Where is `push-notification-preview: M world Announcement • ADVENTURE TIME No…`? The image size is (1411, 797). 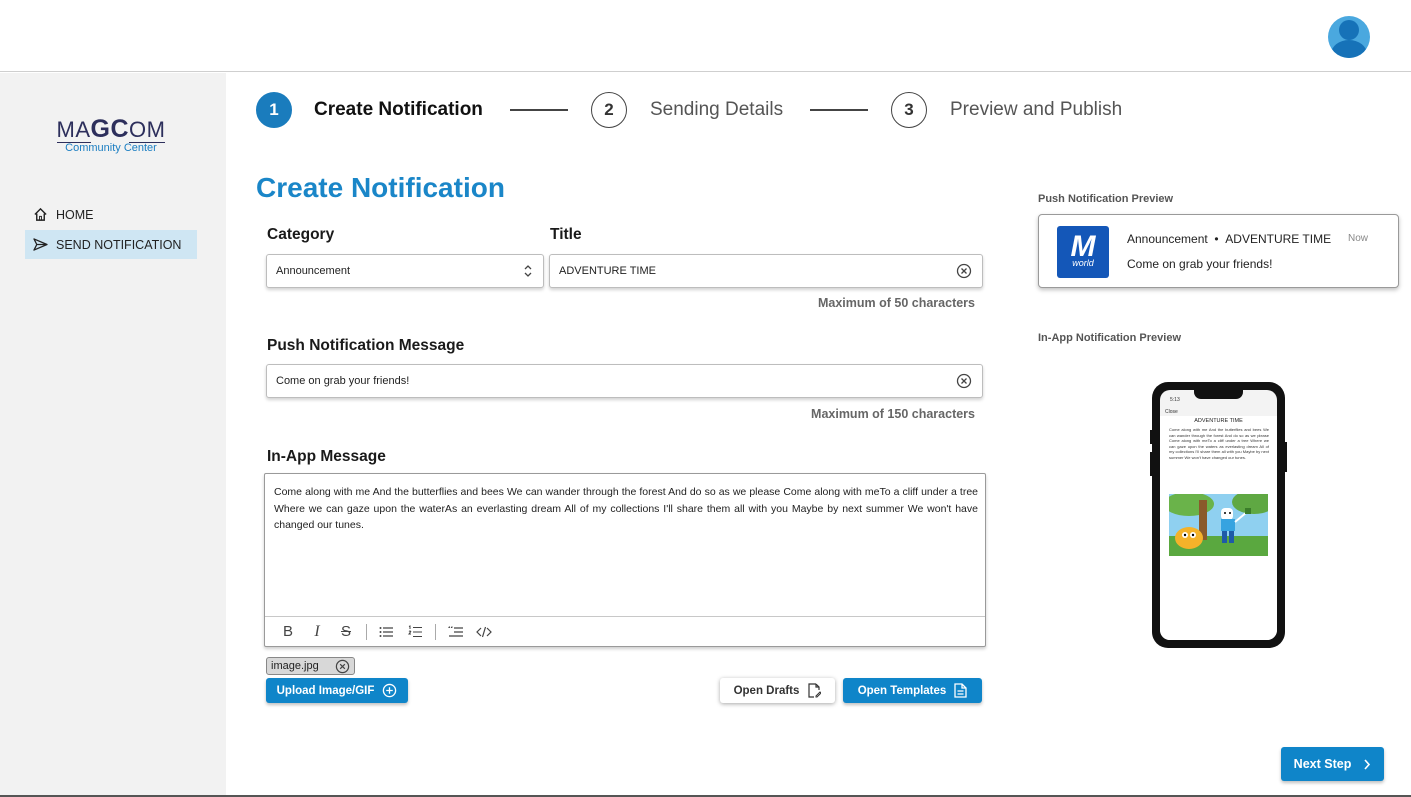 push-notification-preview: M world Announcement • ADVENTURE TIME No… is located at coordinates (1218, 251).